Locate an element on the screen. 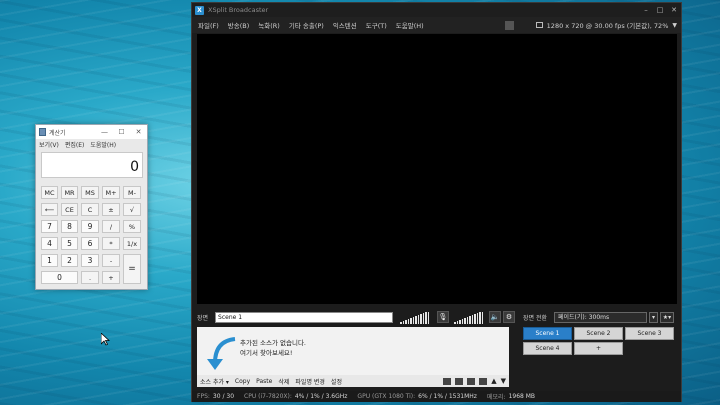 This screenshot has height=405, width=720. calculator-display: 0 is located at coordinates (92, 165).